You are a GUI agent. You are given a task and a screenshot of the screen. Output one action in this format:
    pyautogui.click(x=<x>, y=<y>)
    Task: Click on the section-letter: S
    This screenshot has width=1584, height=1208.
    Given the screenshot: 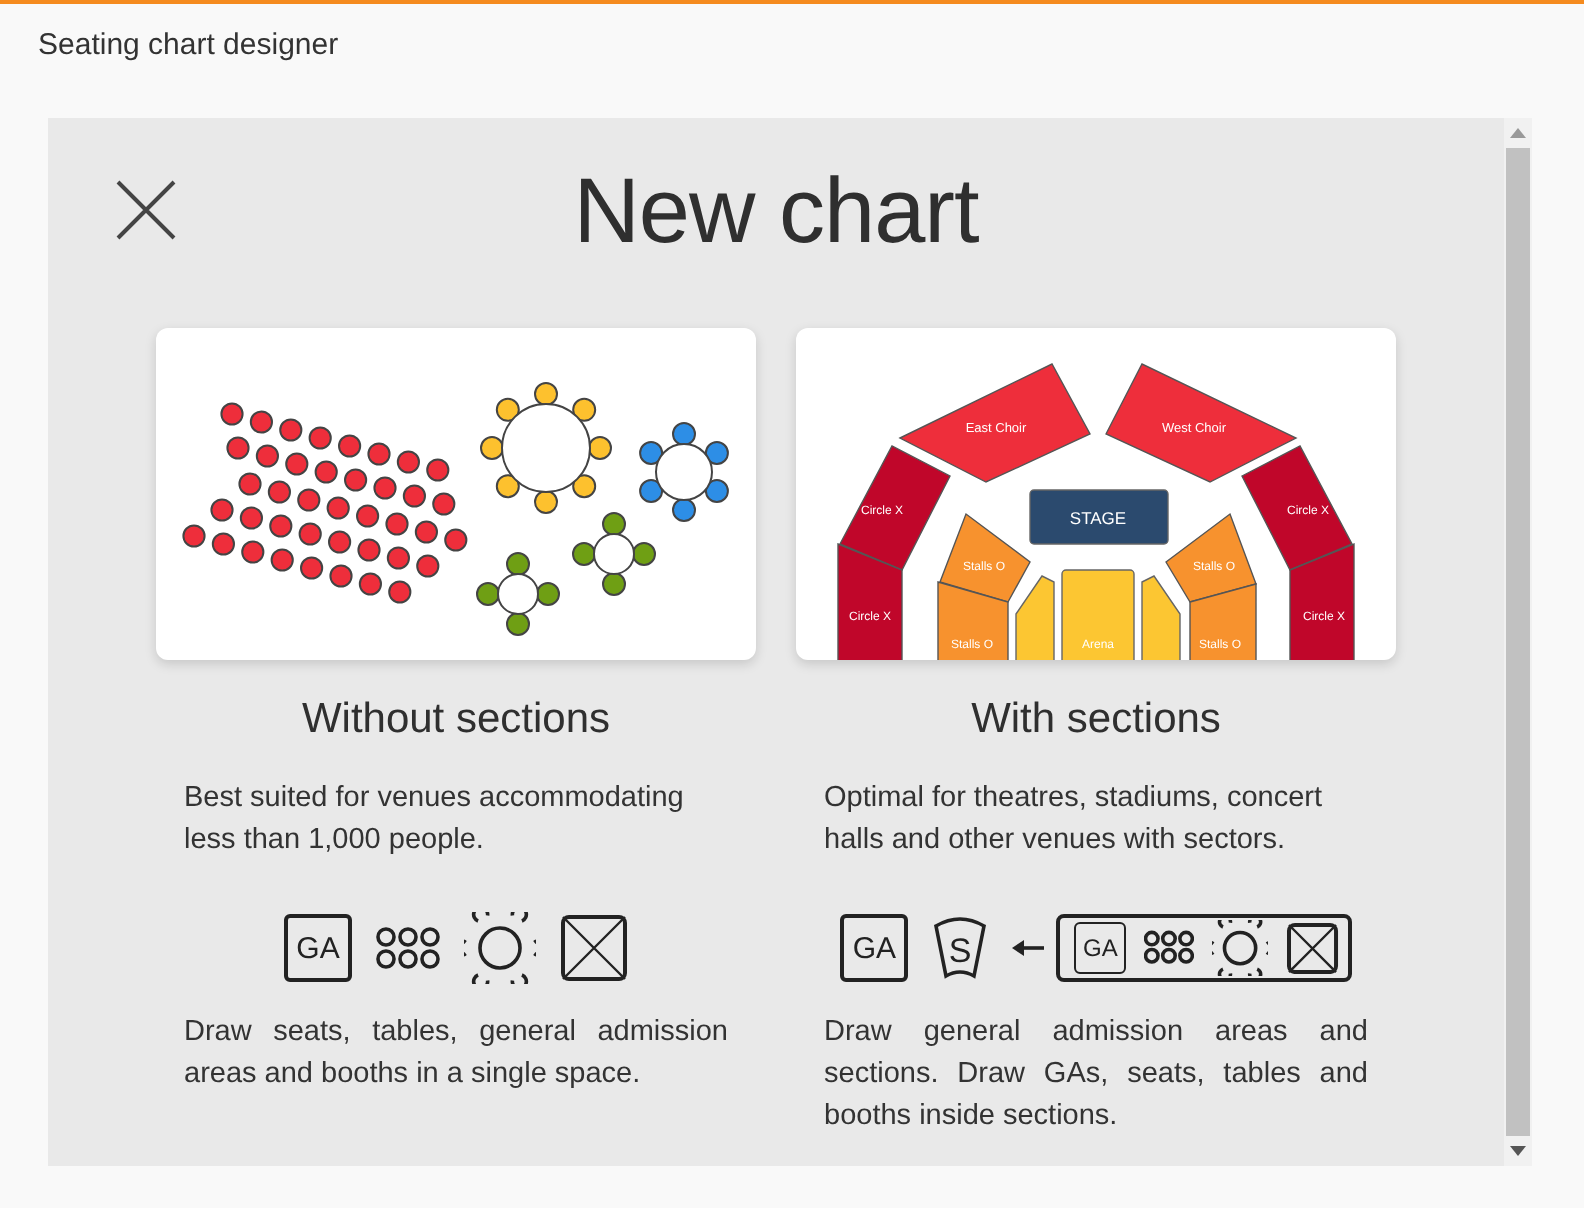 What is the action you would take?
    pyautogui.click(x=960, y=951)
    